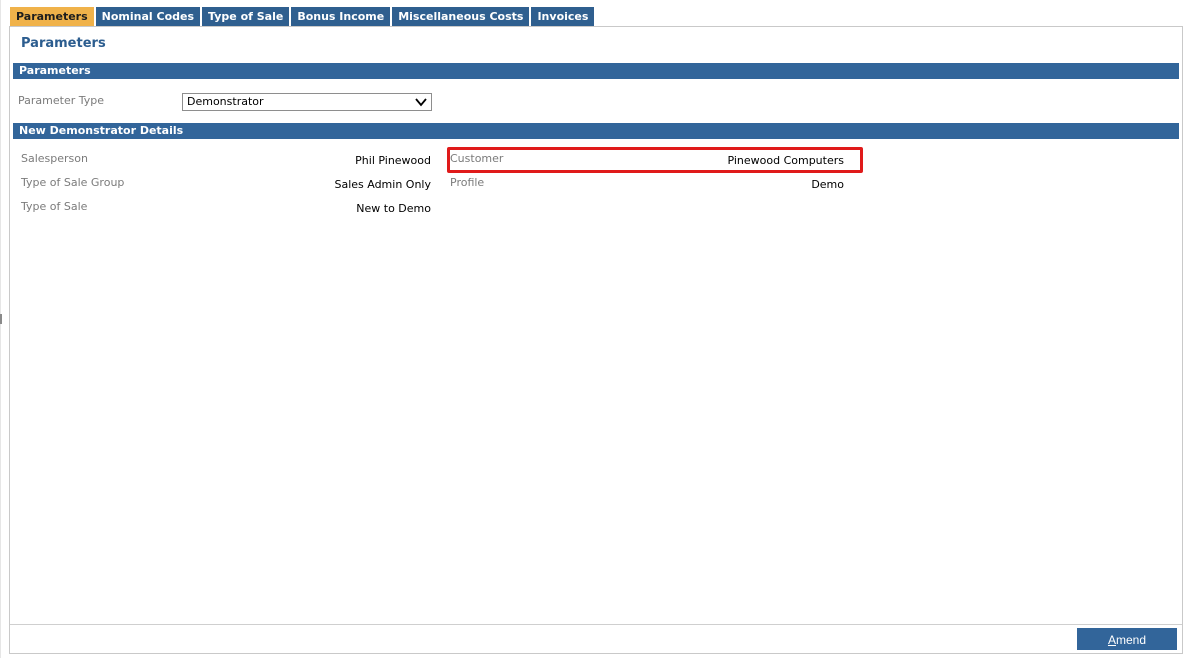  What do you see at coordinates (1111, 640) in the screenshot?
I see `amend-accesskey: A` at bounding box center [1111, 640].